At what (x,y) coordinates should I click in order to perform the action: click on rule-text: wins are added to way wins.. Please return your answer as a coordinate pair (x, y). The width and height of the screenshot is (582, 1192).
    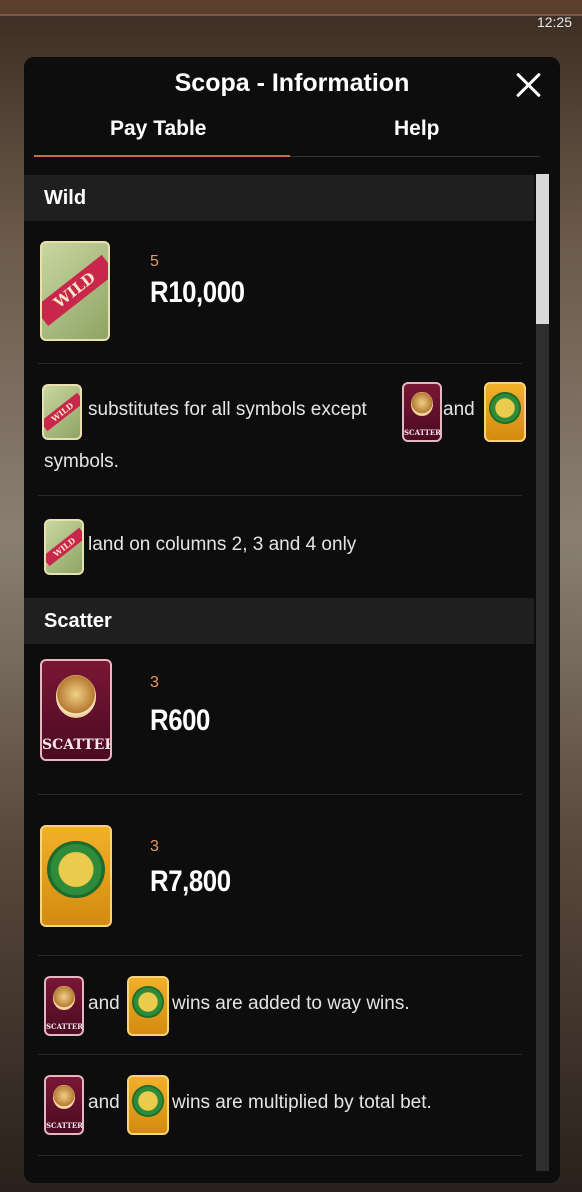
    Looking at the image, I should click on (291, 1003).